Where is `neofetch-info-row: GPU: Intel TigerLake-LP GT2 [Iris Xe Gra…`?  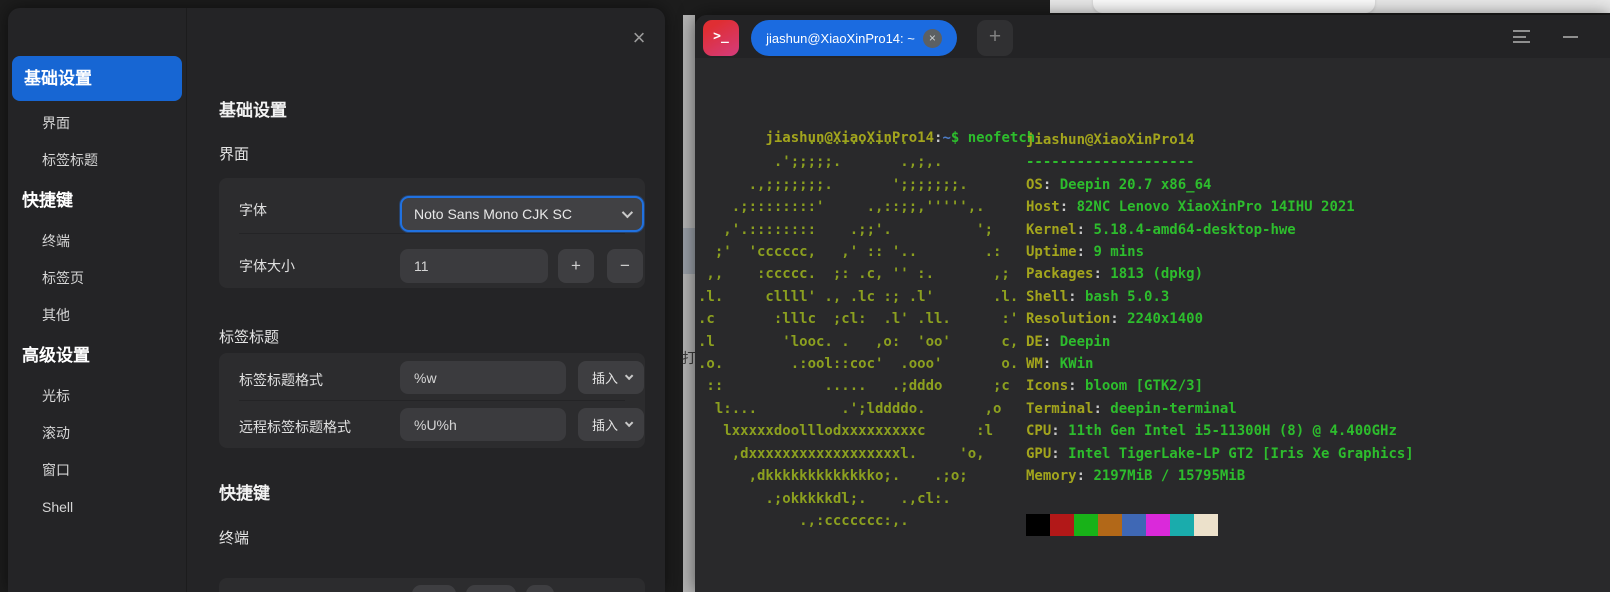 neofetch-info-row: GPU: Intel TigerLake-LP GT2 [Iris Xe Gra… is located at coordinates (1220, 453).